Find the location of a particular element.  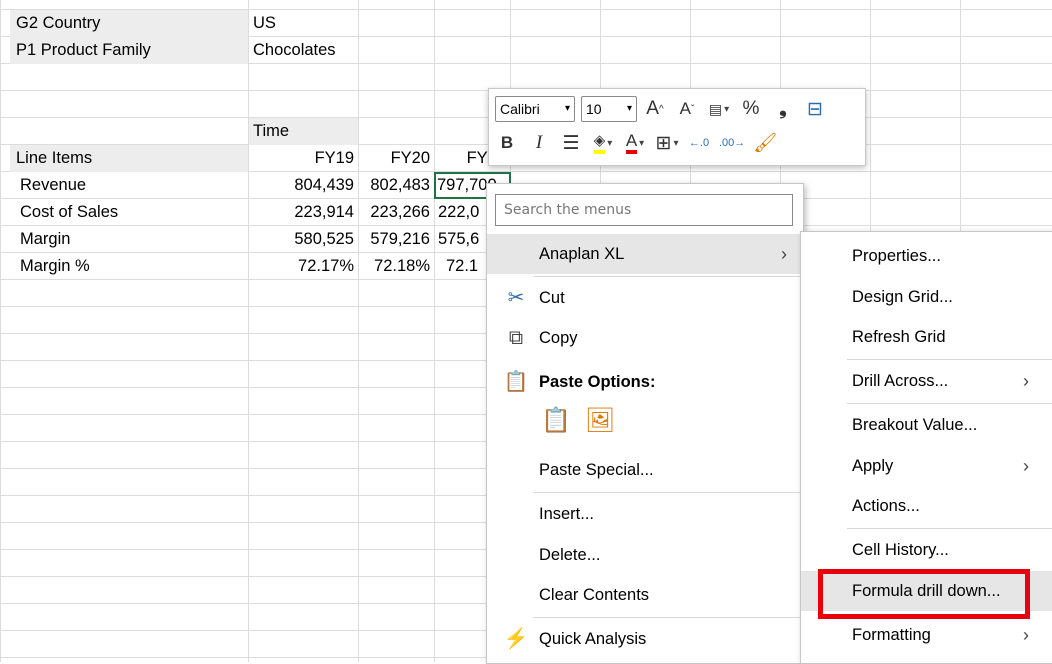

line-items-header: Line Items is located at coordinates (129, 158).